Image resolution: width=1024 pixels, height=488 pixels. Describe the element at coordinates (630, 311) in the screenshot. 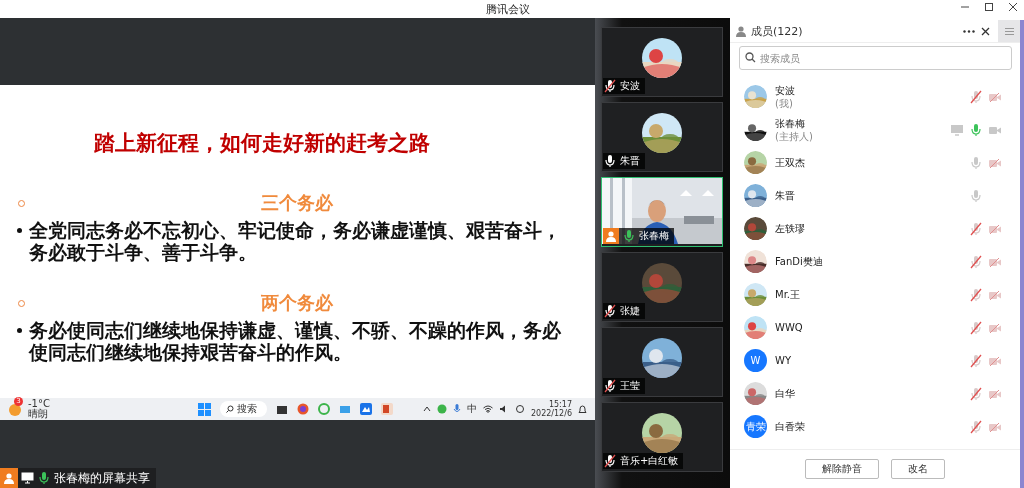

I see `participant-name: 张婕` at that location.